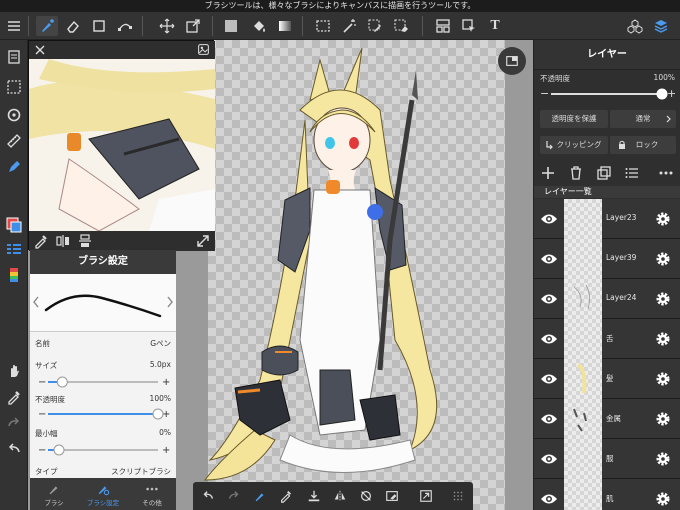 This screenshot has width=680, height=510. I want to click on materials-button, so click(635, 26).